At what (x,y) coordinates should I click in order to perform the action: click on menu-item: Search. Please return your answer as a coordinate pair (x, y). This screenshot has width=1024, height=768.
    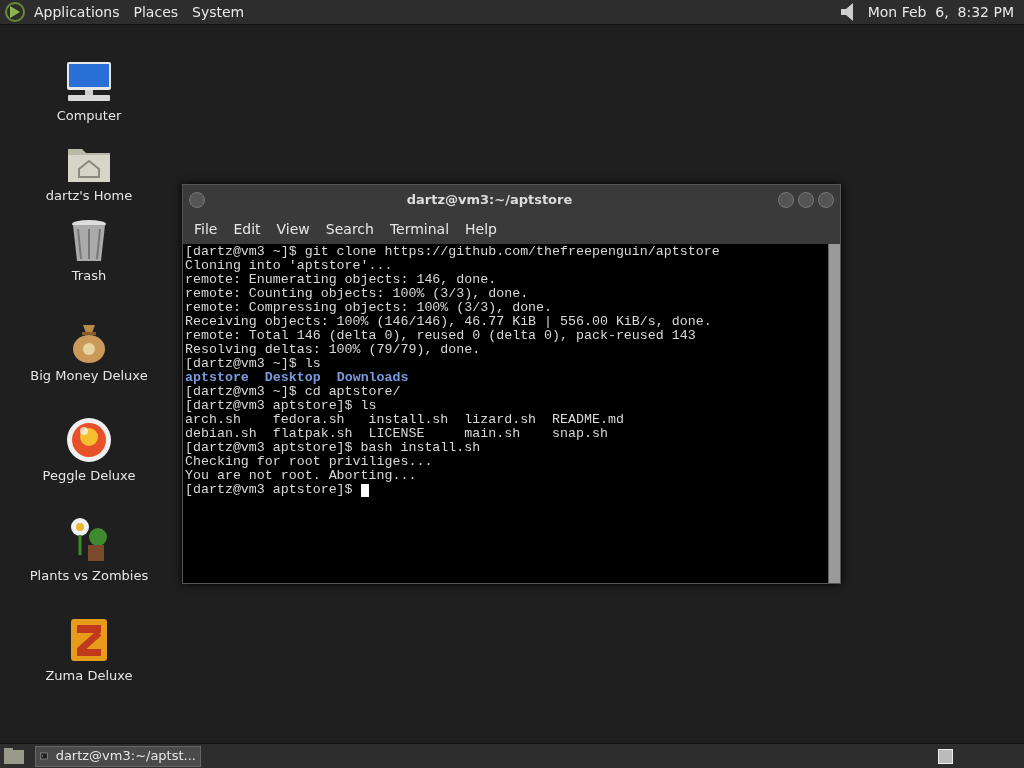
    Looking at the image, I should click on (349, 229).